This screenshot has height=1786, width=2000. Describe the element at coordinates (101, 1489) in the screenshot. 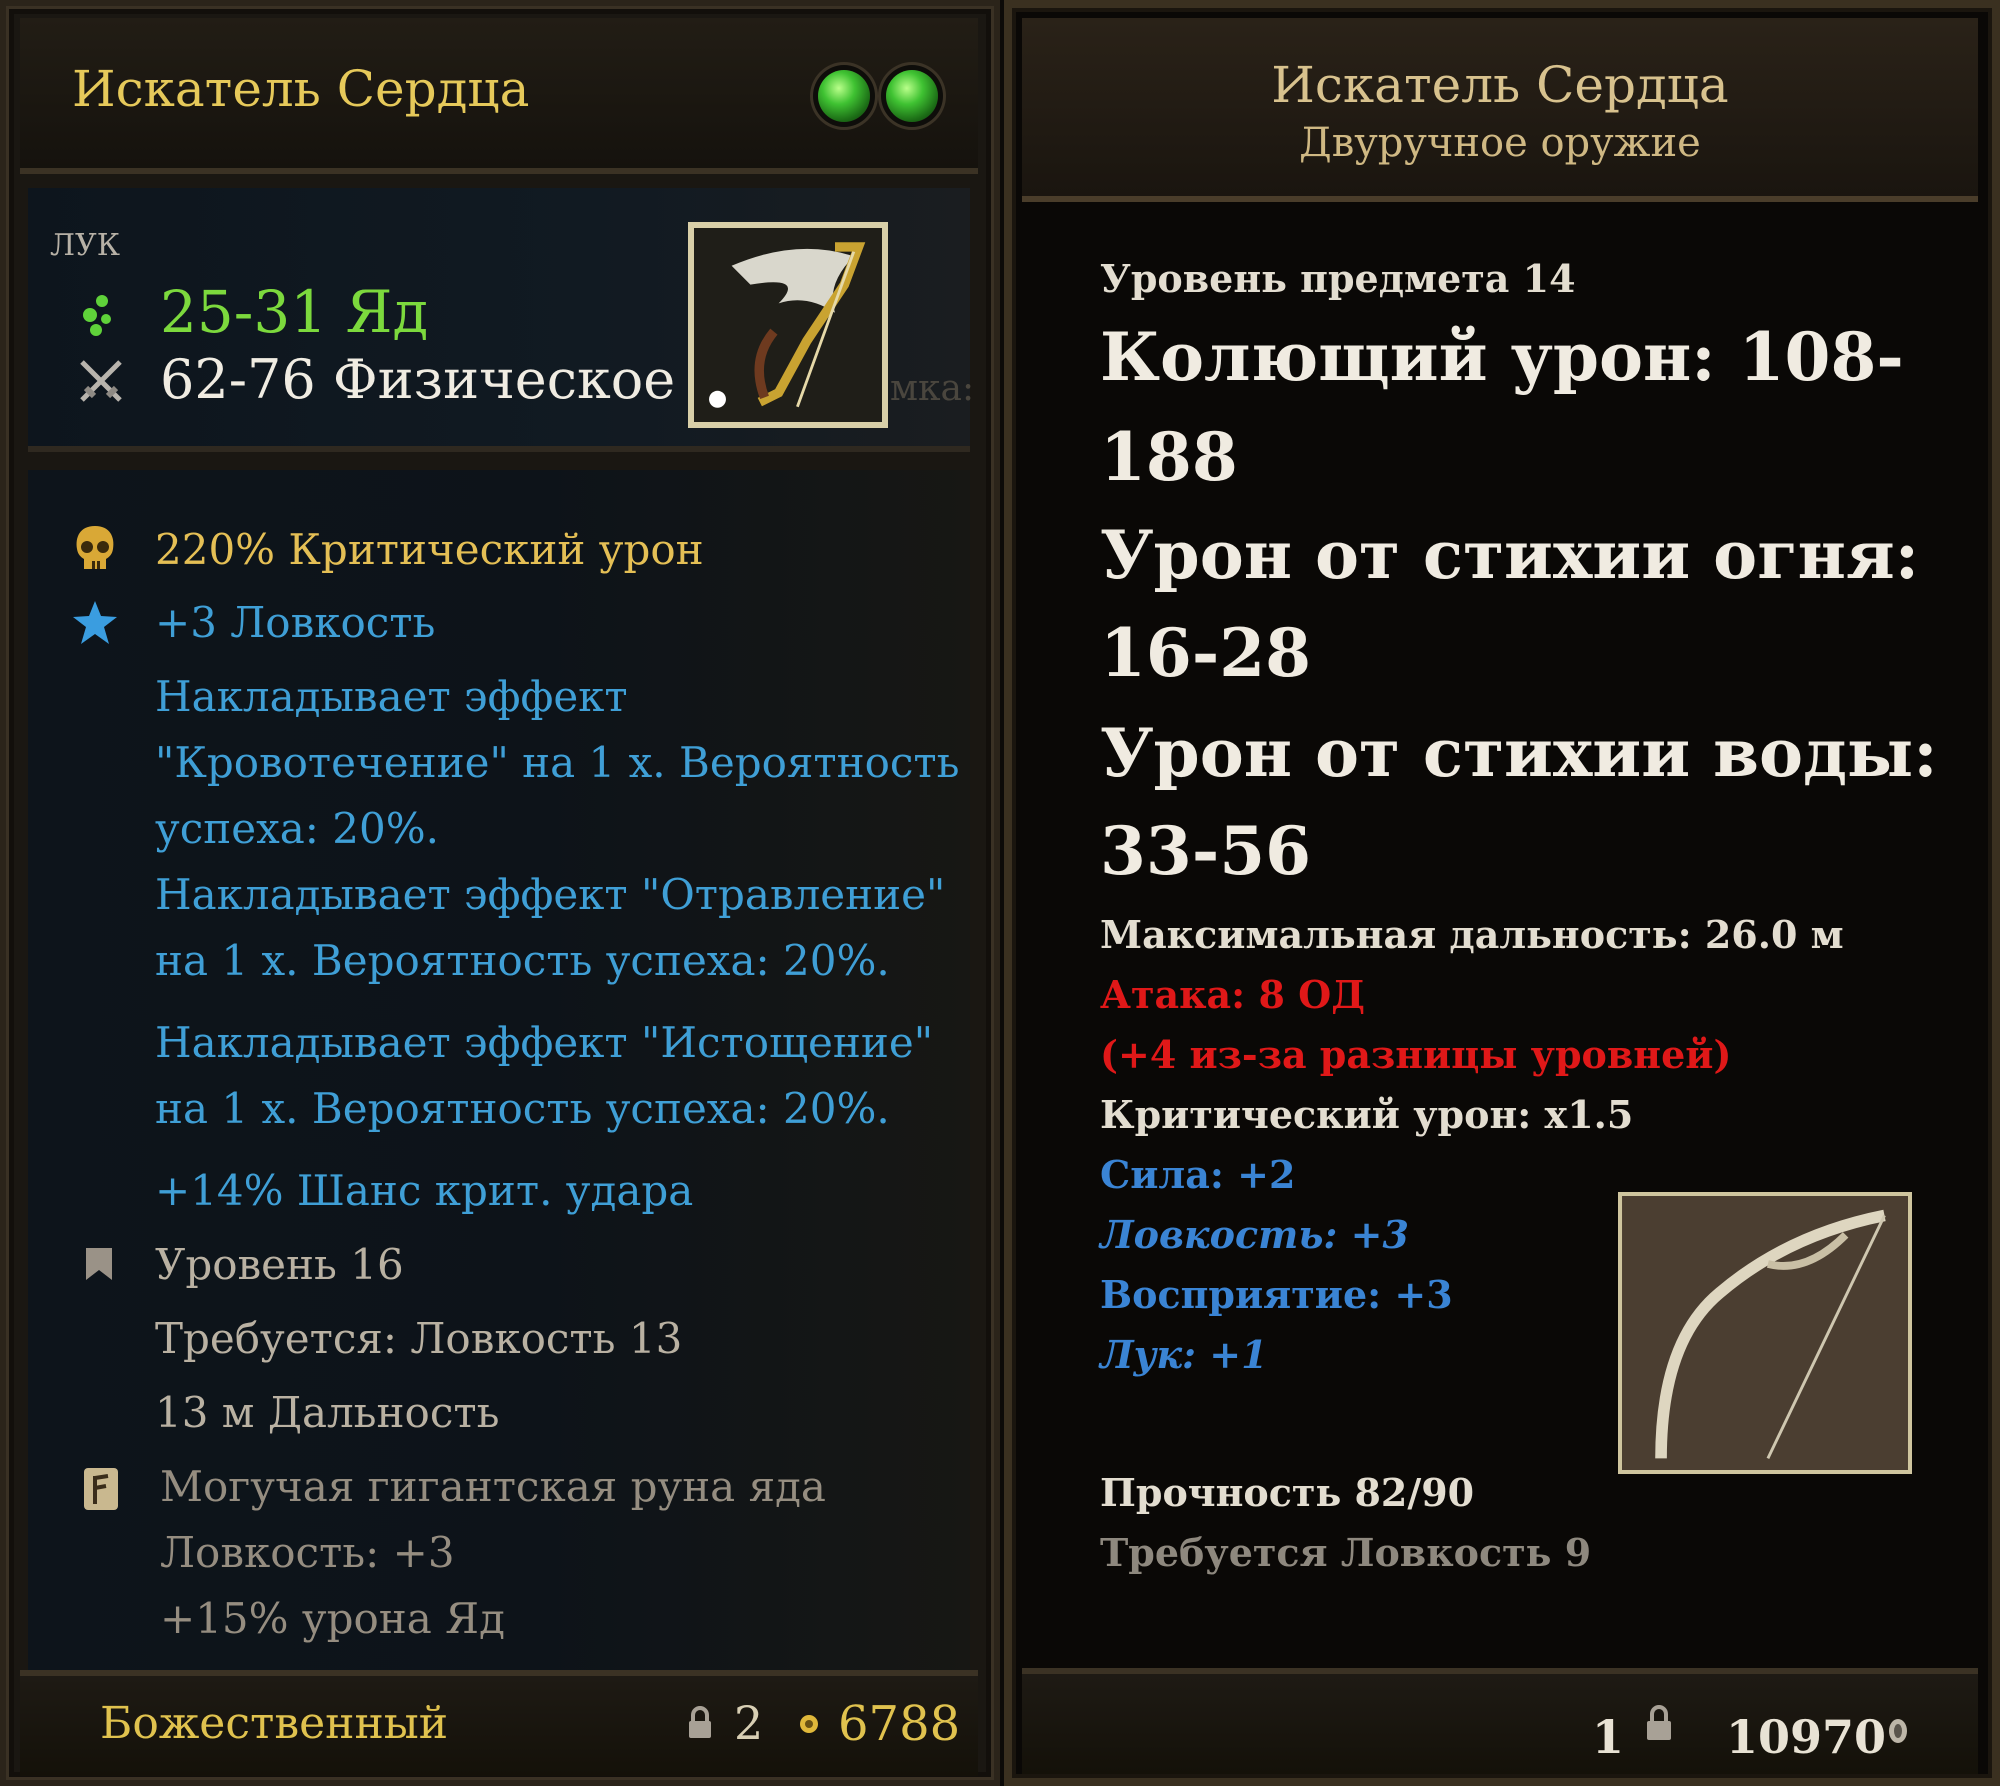

I see `rune-icon` at that location.